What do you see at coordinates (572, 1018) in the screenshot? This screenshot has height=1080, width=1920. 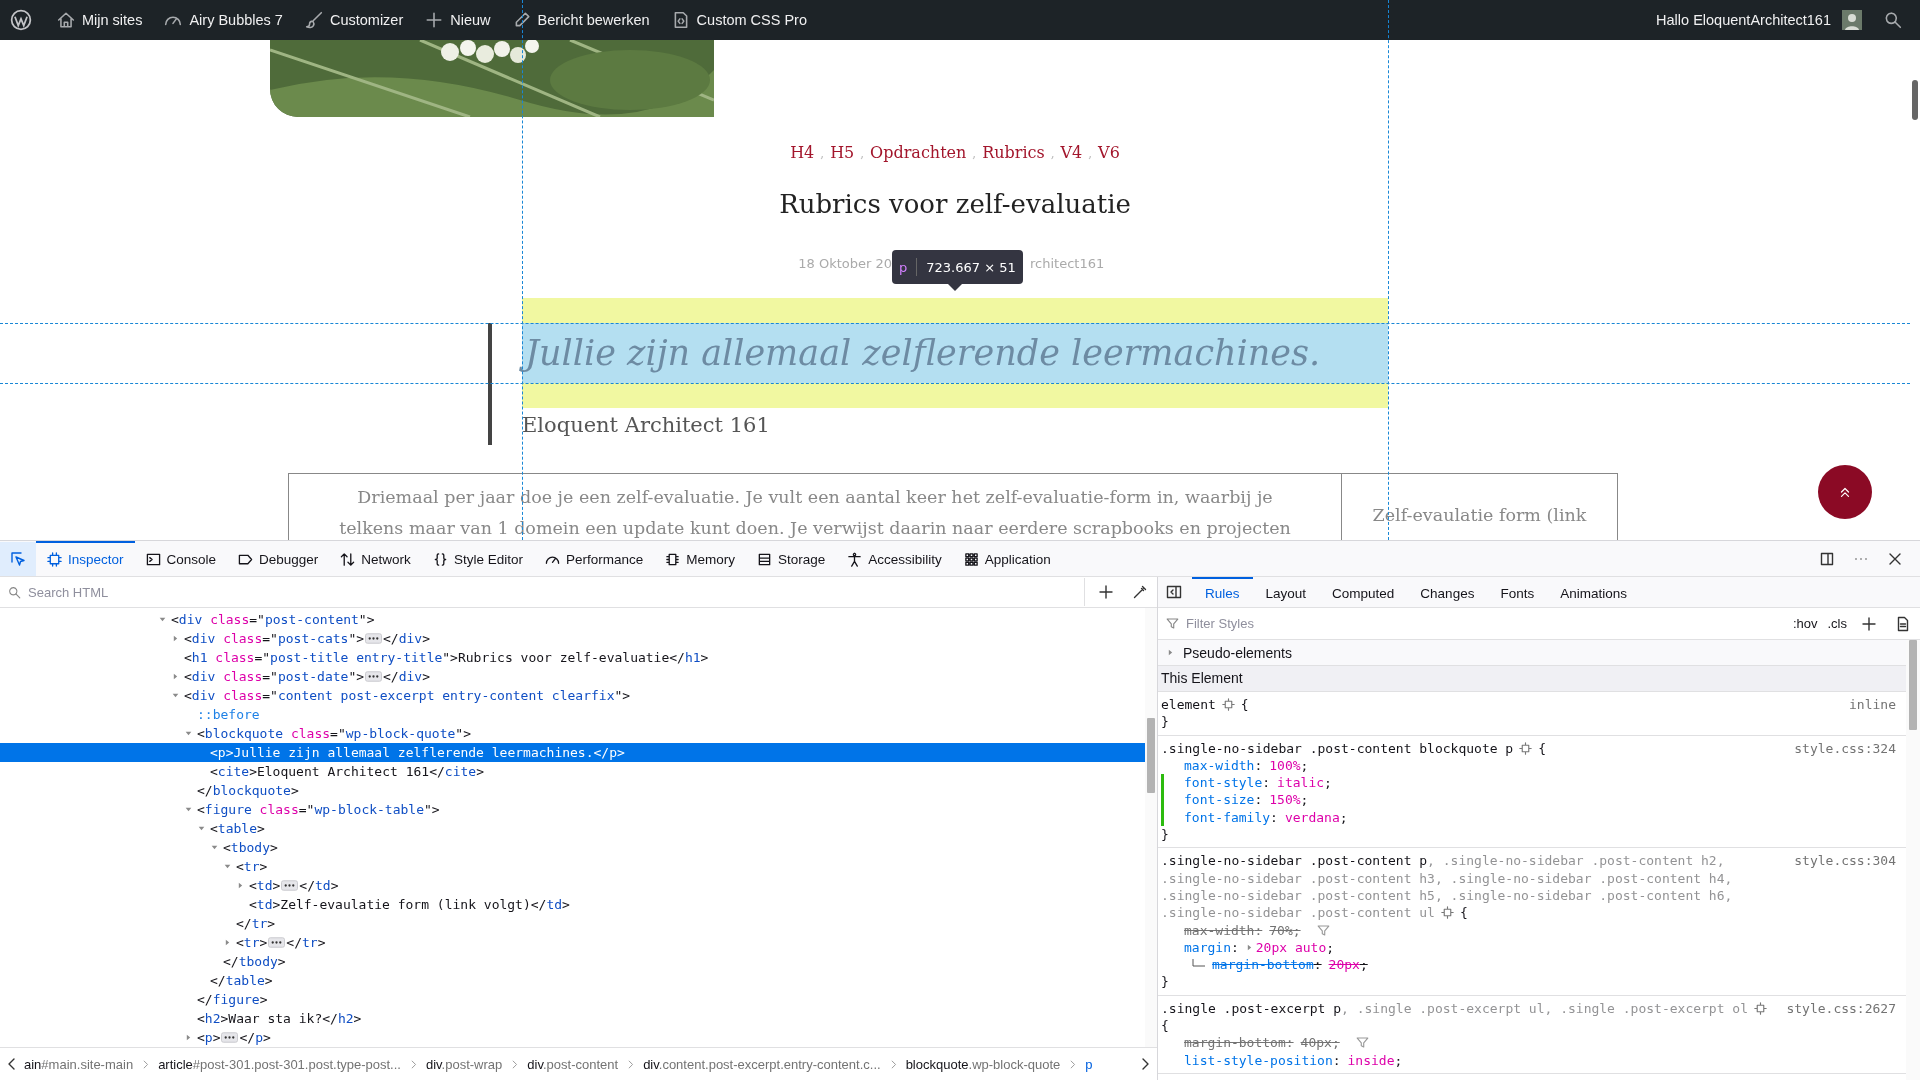 I see `markup-line: <h2>Waar sta ik?</h2>` at bounding box center [572, 1018].